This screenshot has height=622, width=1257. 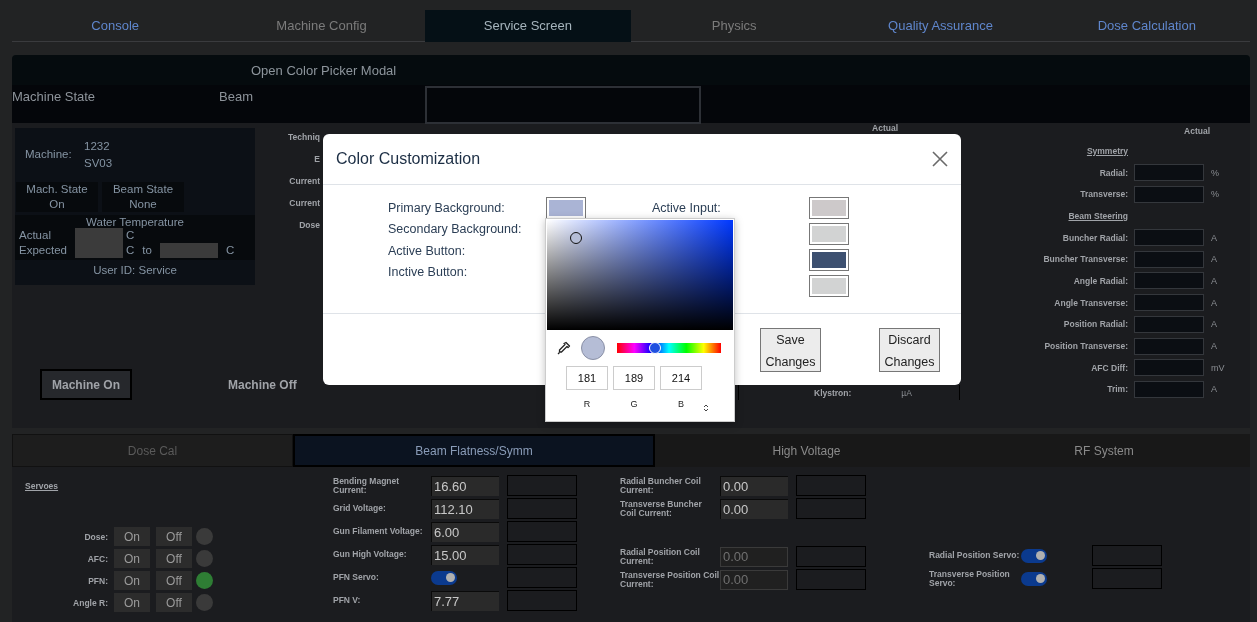 What do you see at coordinates (43, 250) in the screenshot?
I see `expected-label: Expected` at bounding box center [43, 250].